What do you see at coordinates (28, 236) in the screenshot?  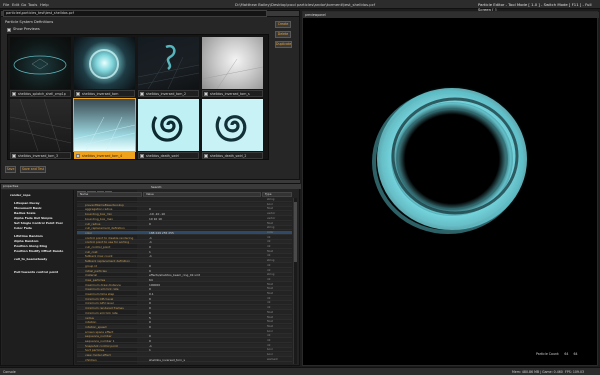 I see `tree-item: Lifetime Random` at bounding box center [28, 236].